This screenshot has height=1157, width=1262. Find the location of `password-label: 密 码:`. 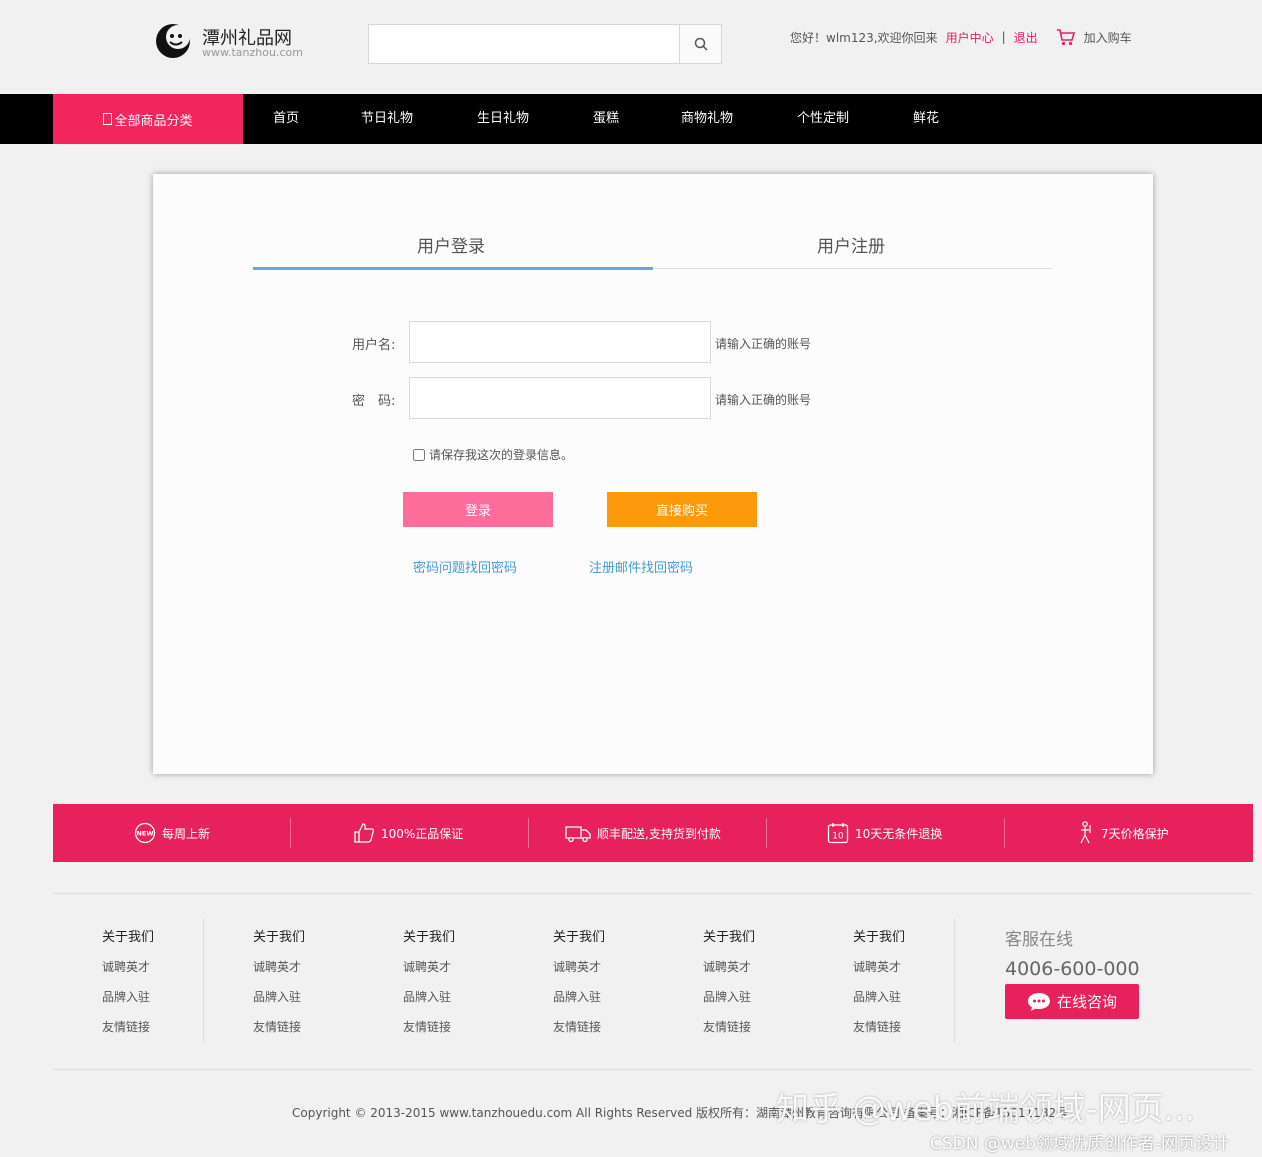

password-label: 密 码: is located at coordinates (374, 401).